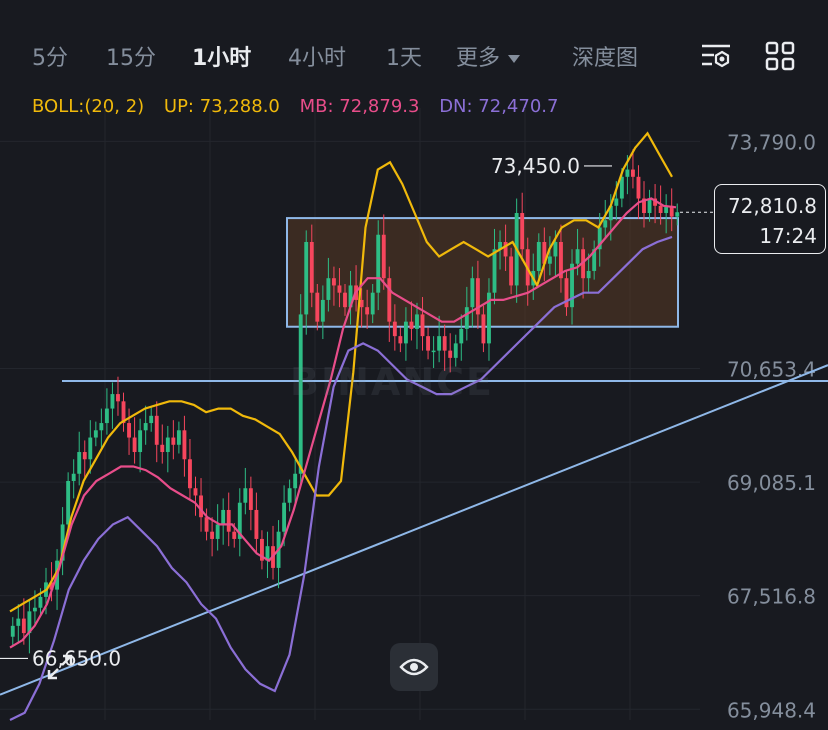 This screenshot has height=730, width=828. Describe the element at coordinates (771, 369) in the screenshot. I see `y-axis-label: 70,653.4` at that location.